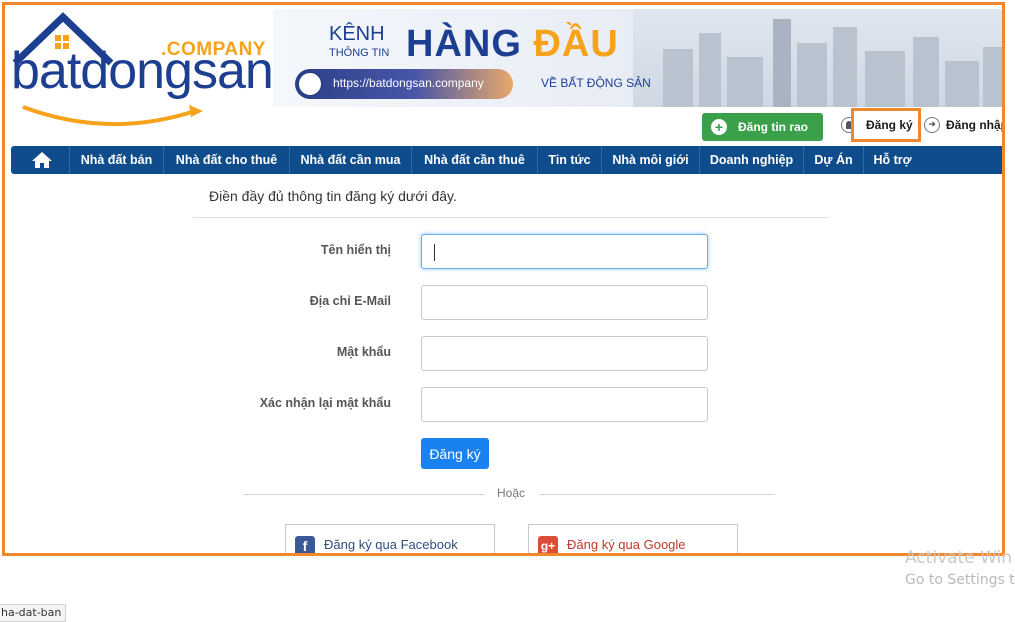  I want to click on globe-icon, so click(310, 84).